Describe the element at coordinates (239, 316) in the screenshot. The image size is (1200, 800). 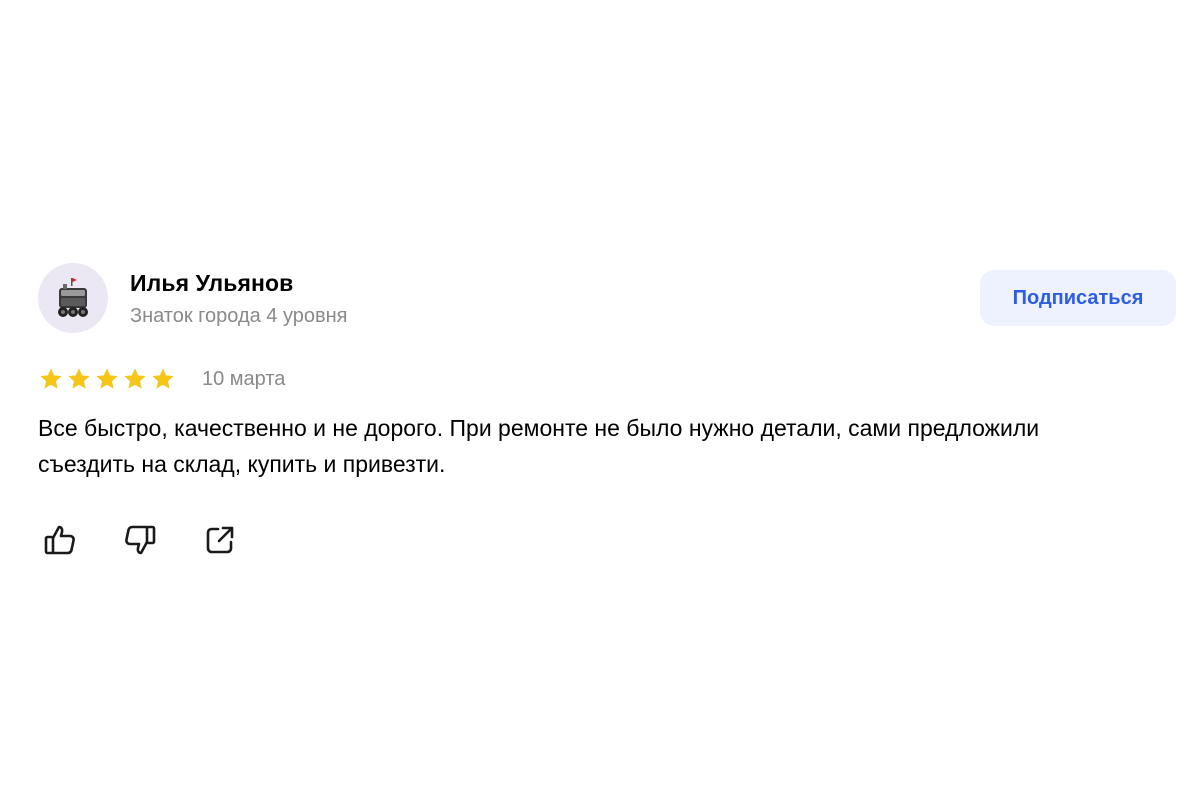
I see `author-level: Знаток города 4 уровня` at that location.